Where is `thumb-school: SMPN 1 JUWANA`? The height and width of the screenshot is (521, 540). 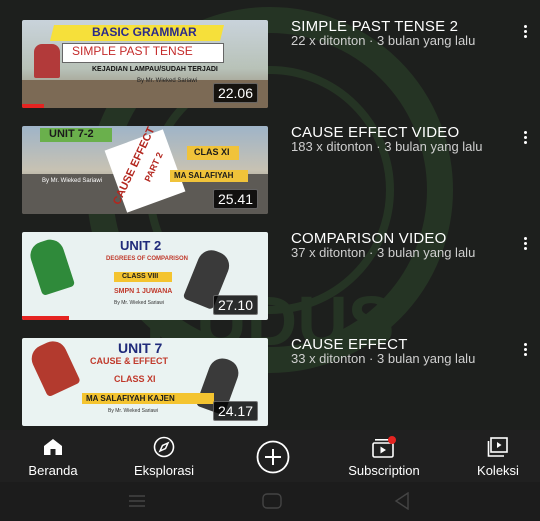
thumb-school: SMPN 1 JUWANA is located at coordinates (143, 291).